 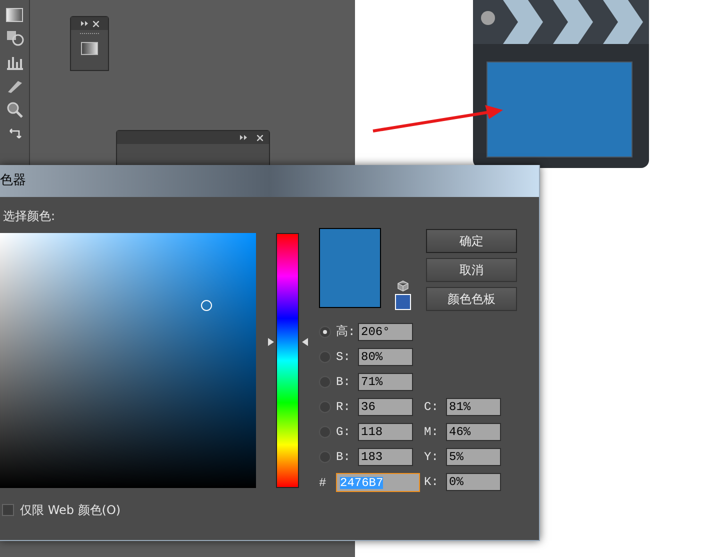 I want to click on hue-slider, so click(x=288, y=360).